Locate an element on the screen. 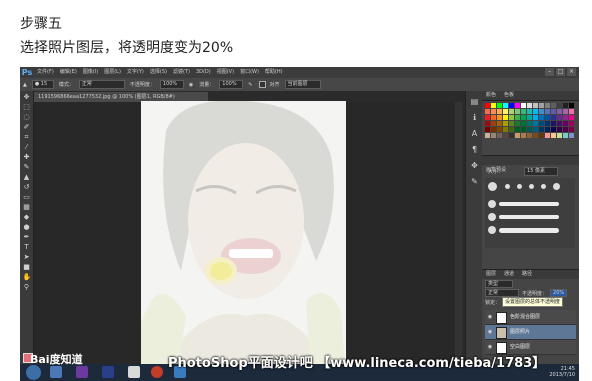  brush-size-field: 15 像素 is located at coordinates (541, 171).